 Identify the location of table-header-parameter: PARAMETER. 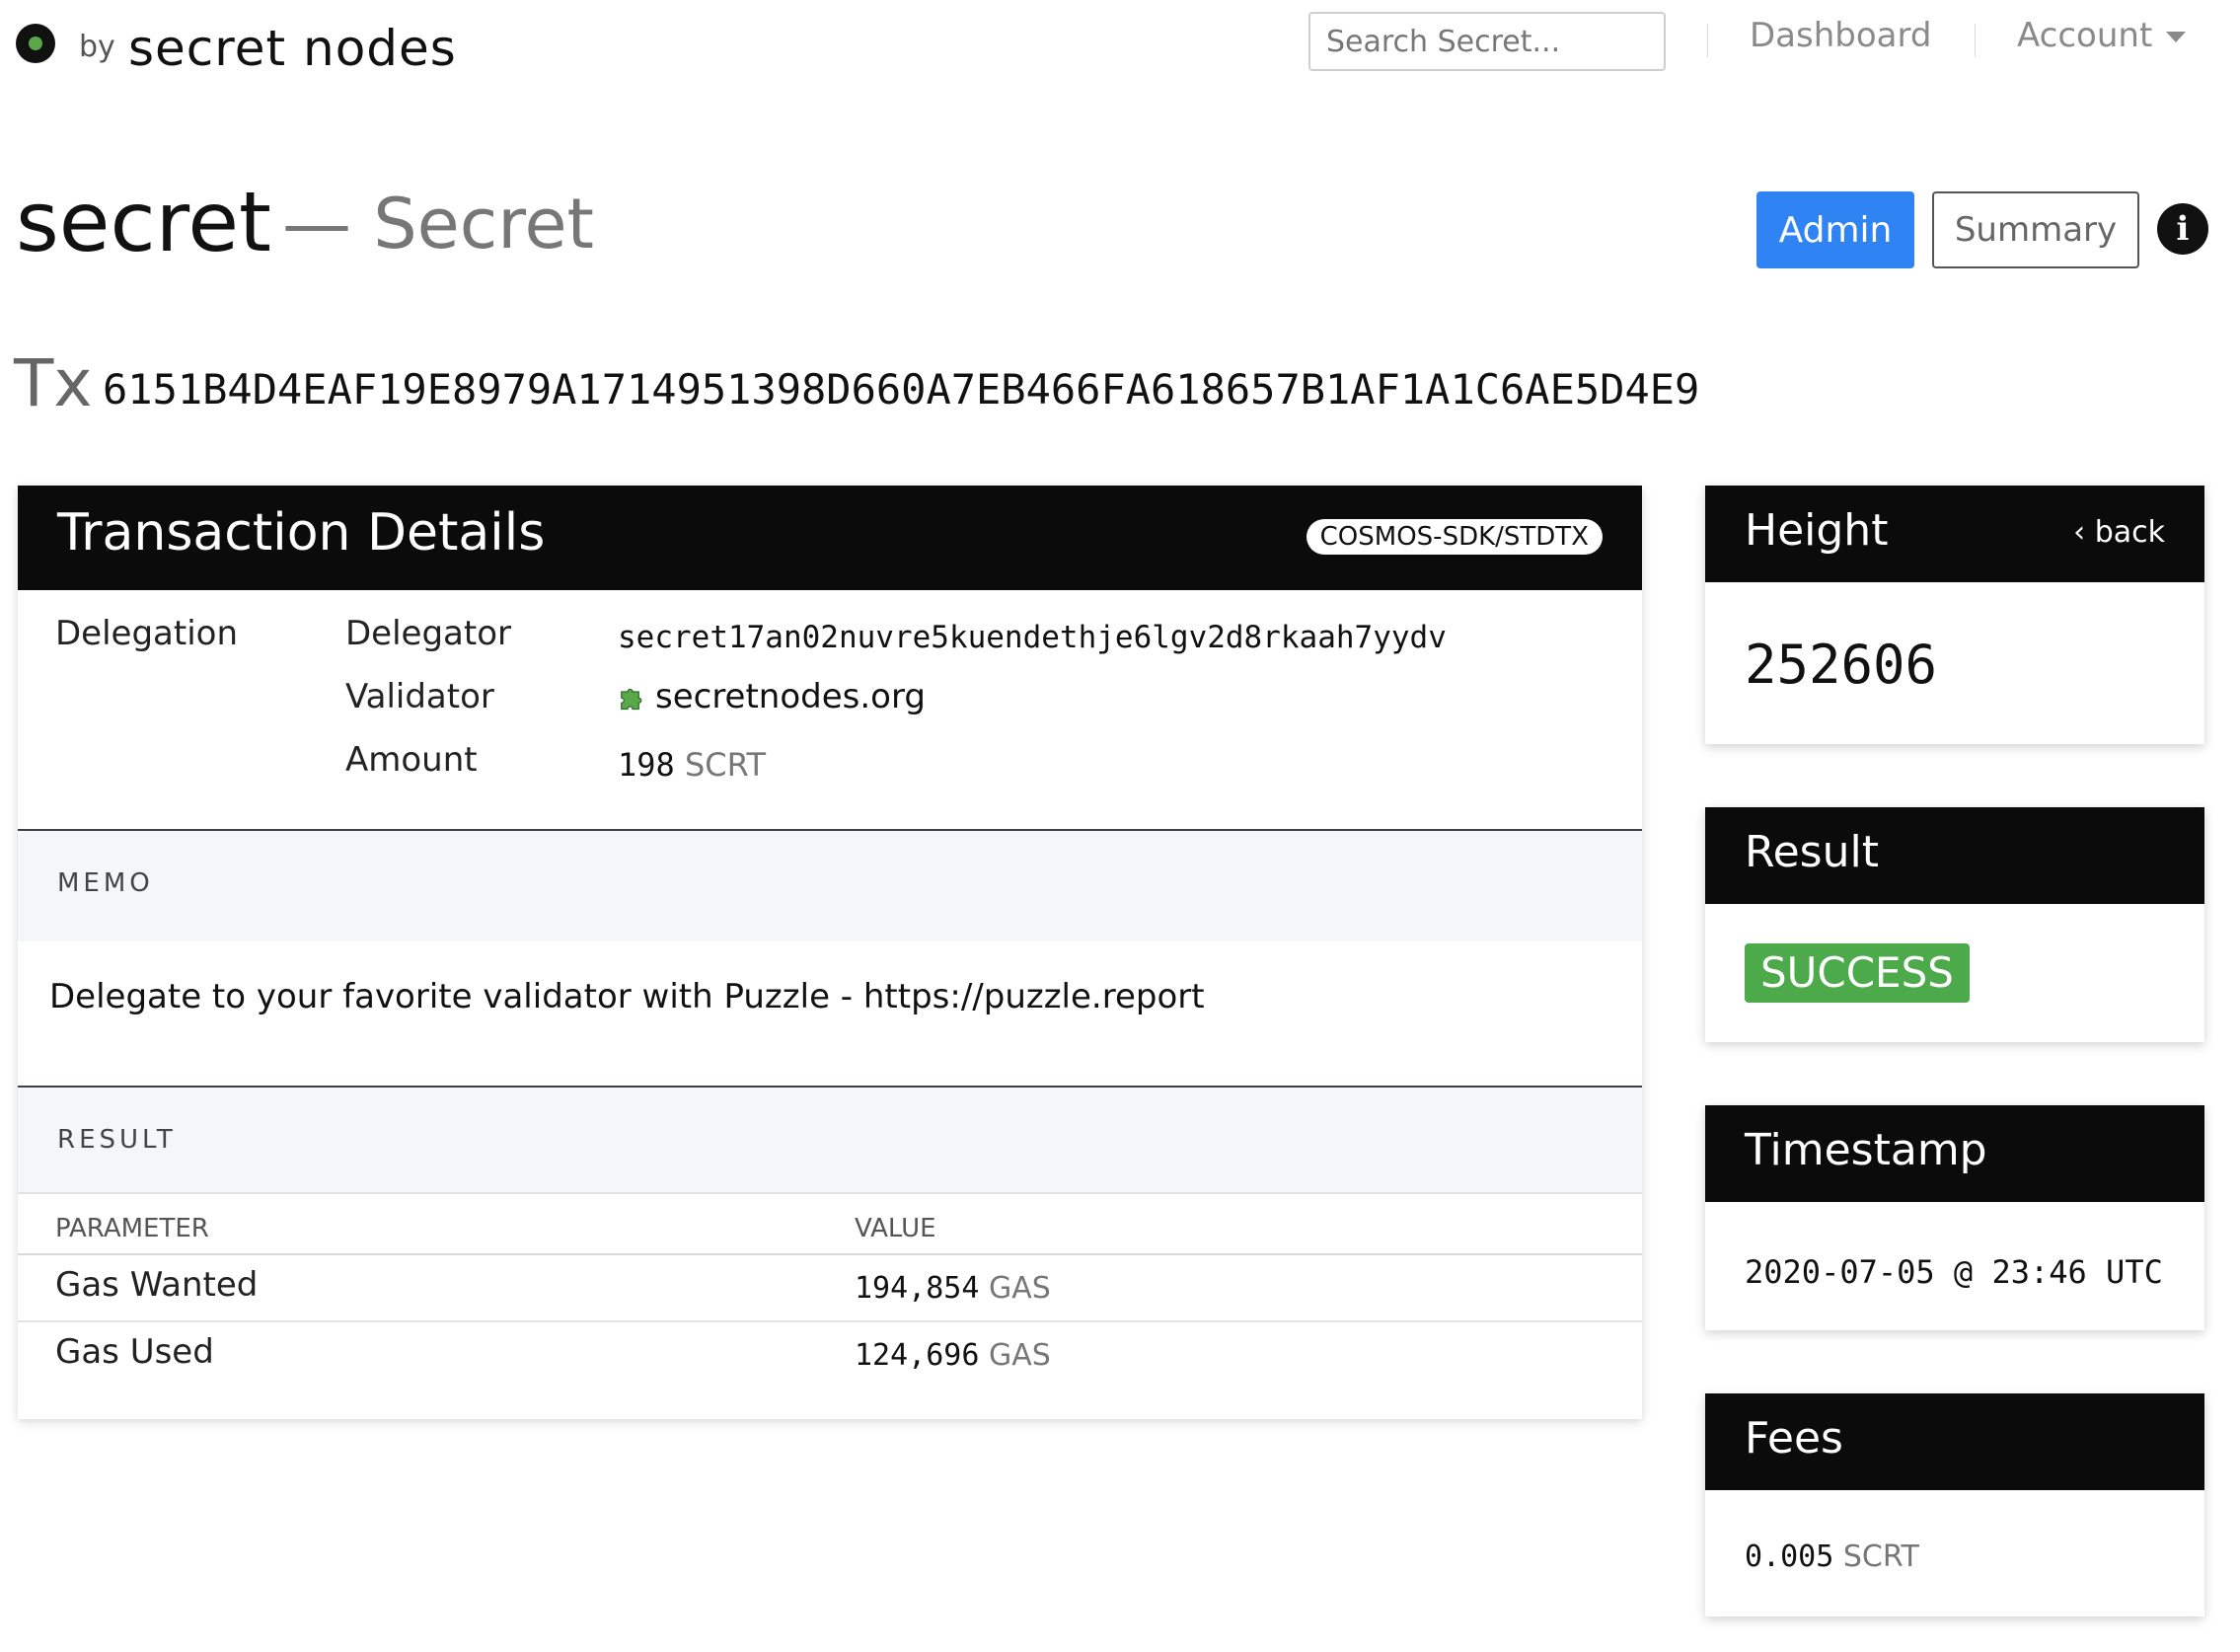
(132, 1229).